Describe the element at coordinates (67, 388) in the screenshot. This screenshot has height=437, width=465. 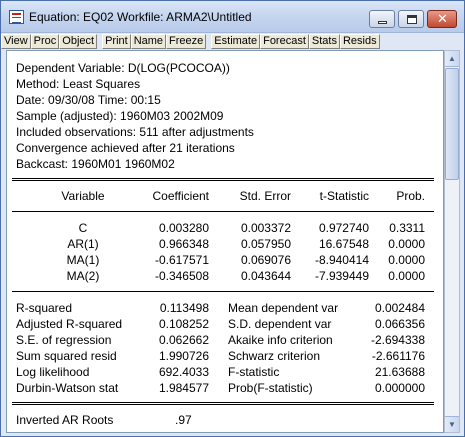
I see `stat-label-left: Durbin-Watson stat` at that location.